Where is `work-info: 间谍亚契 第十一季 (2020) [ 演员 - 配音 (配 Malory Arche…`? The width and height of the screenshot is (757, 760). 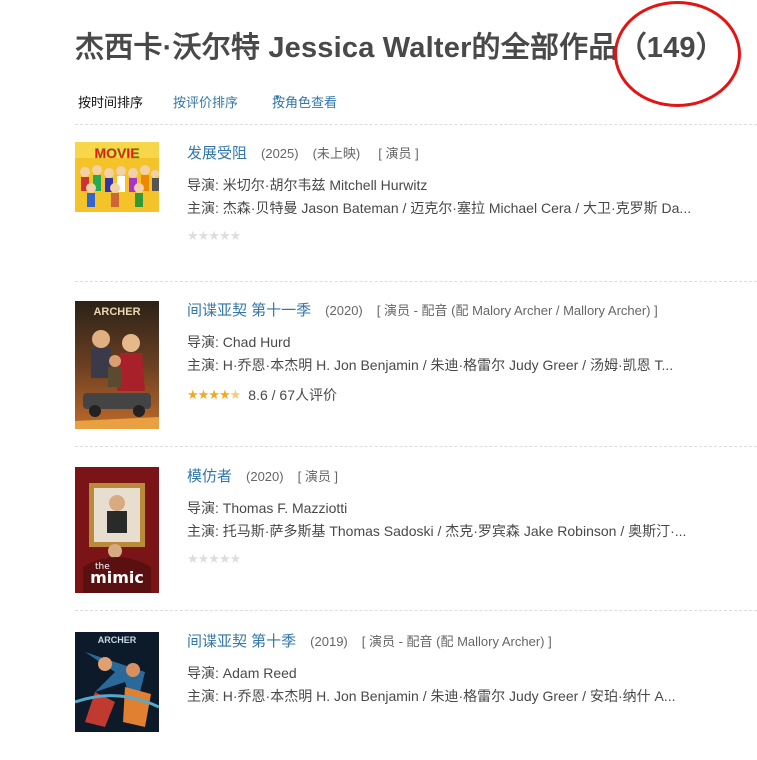
work-info: 间谍亚契 第十一季 (2020) [ 演员 - 配音 (配 Malory Arche… is located at coordinates (472, 352).